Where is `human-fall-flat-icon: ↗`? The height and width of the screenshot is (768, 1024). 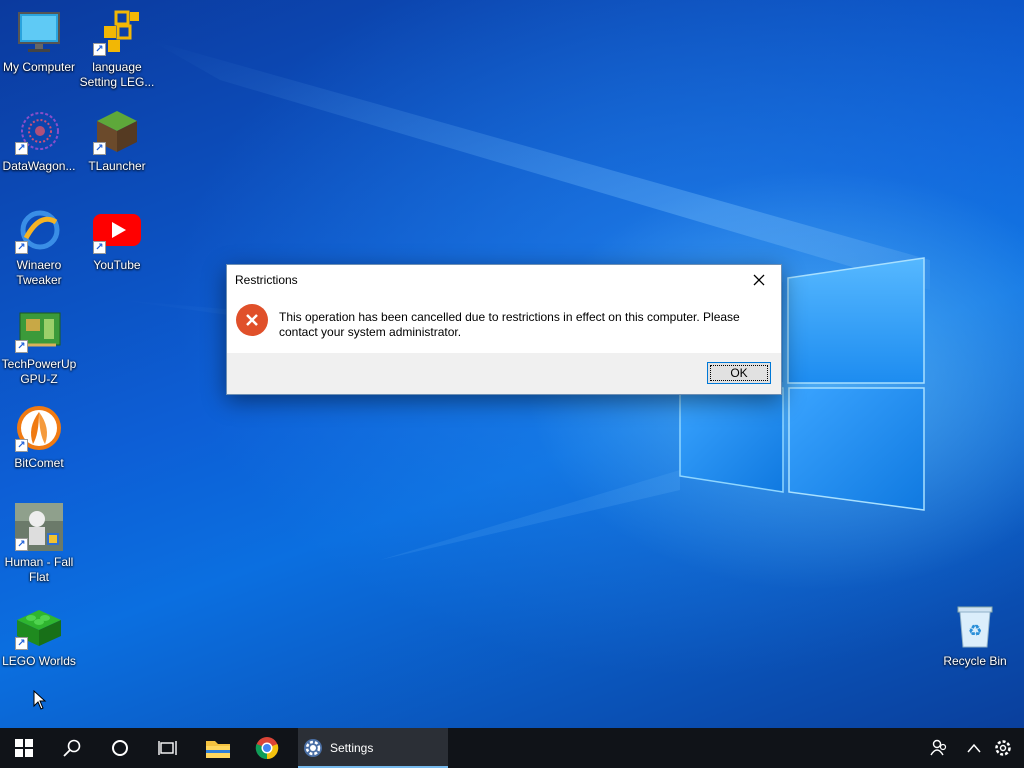 human-fall-flat-icon: ↗ is located at coordinates (39, 527).